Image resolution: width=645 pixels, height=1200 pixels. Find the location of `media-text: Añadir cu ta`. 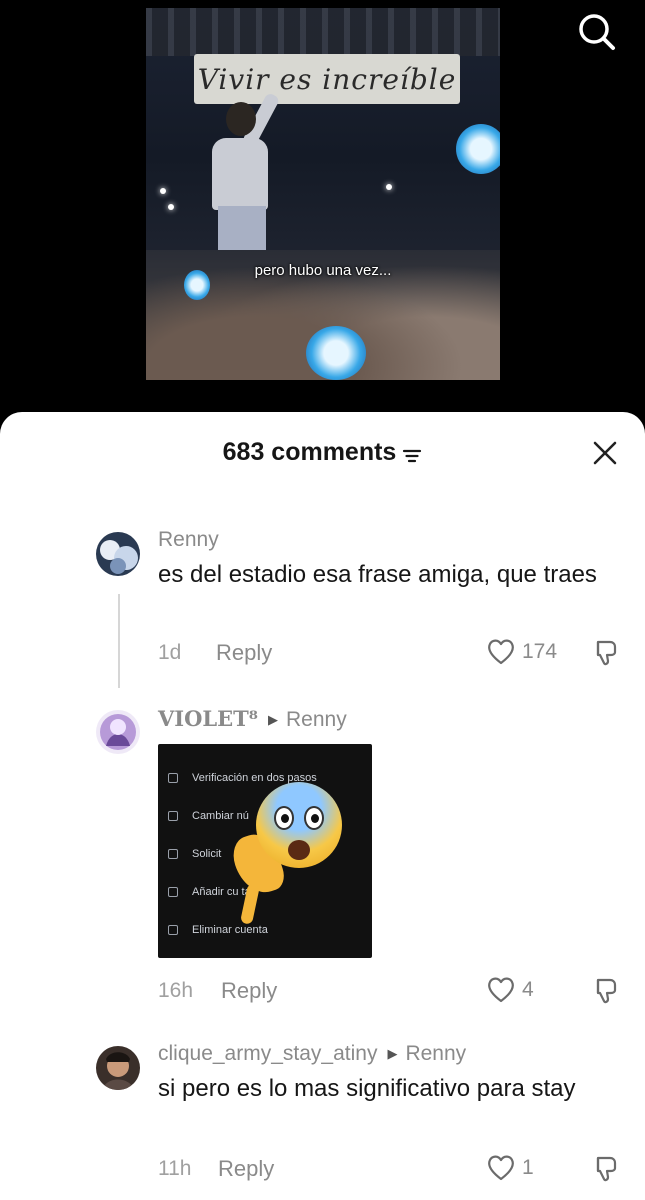

media-text: Añadir cu ta is located at coordinates (221, 892).